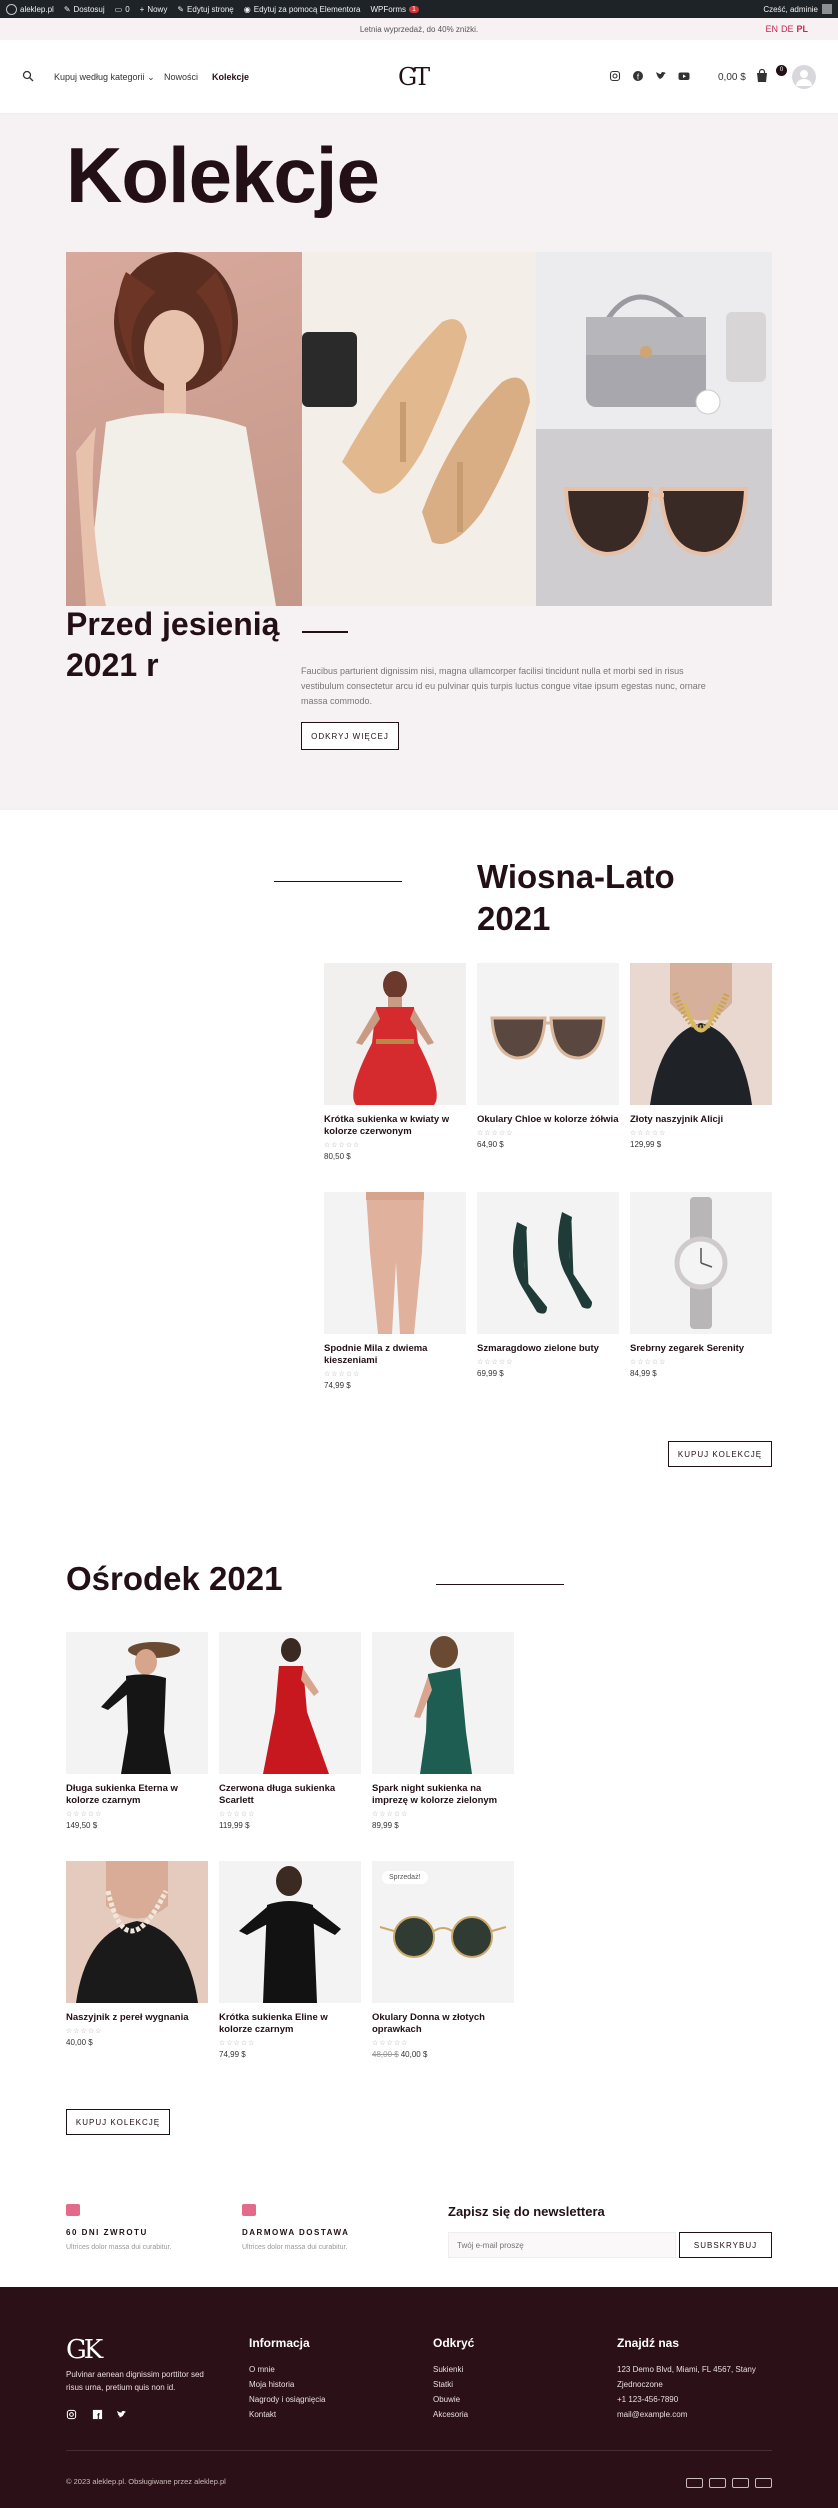 This screenshot has width=838, height=2508. I want to click on product-name: Złoty naszyjnik Alicji, so click(701, 1120).